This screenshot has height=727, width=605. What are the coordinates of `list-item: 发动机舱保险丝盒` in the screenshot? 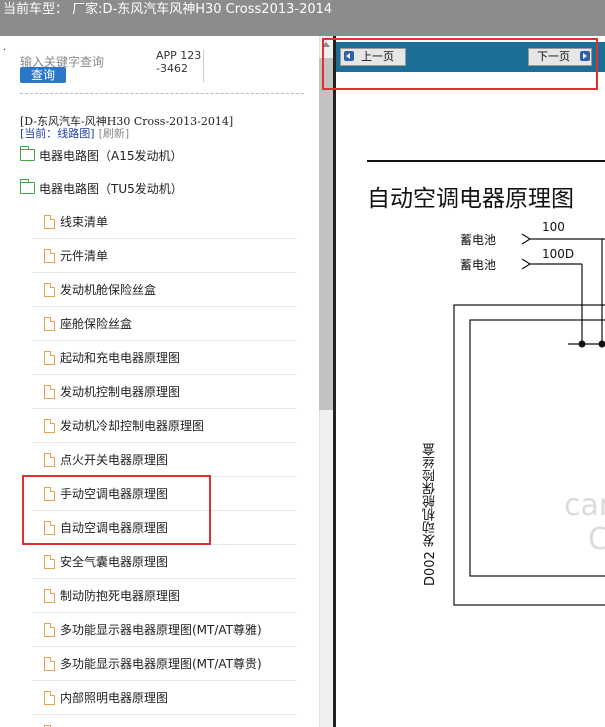 It's located at (164, 290).